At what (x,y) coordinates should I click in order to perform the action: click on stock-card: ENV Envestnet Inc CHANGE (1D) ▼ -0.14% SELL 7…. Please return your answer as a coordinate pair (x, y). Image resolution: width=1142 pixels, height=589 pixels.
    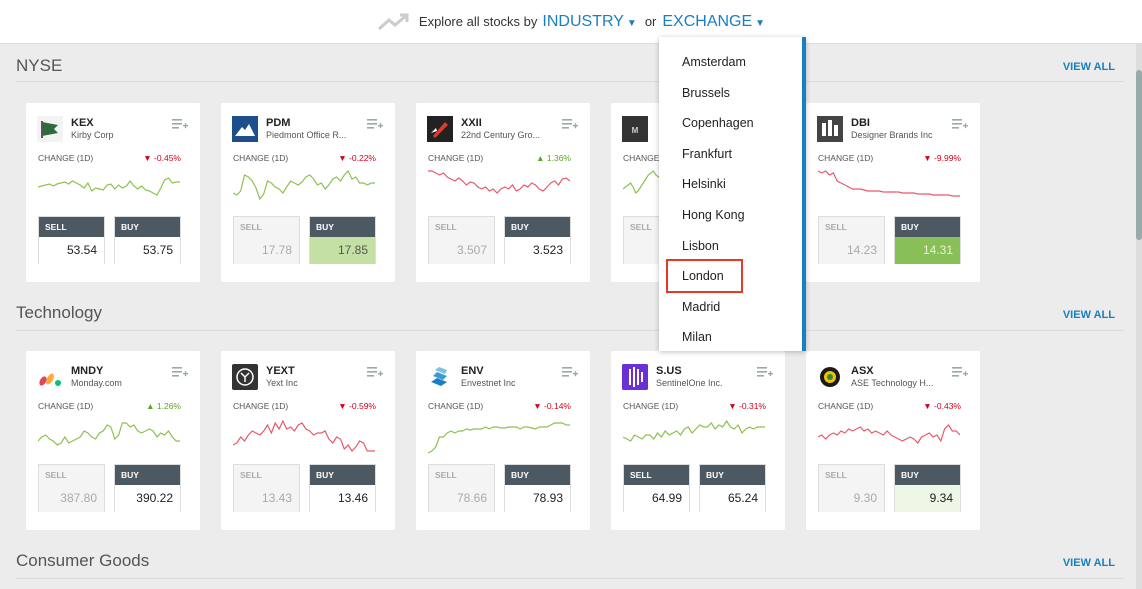
    Looking at the image, I should click on (503, 440).